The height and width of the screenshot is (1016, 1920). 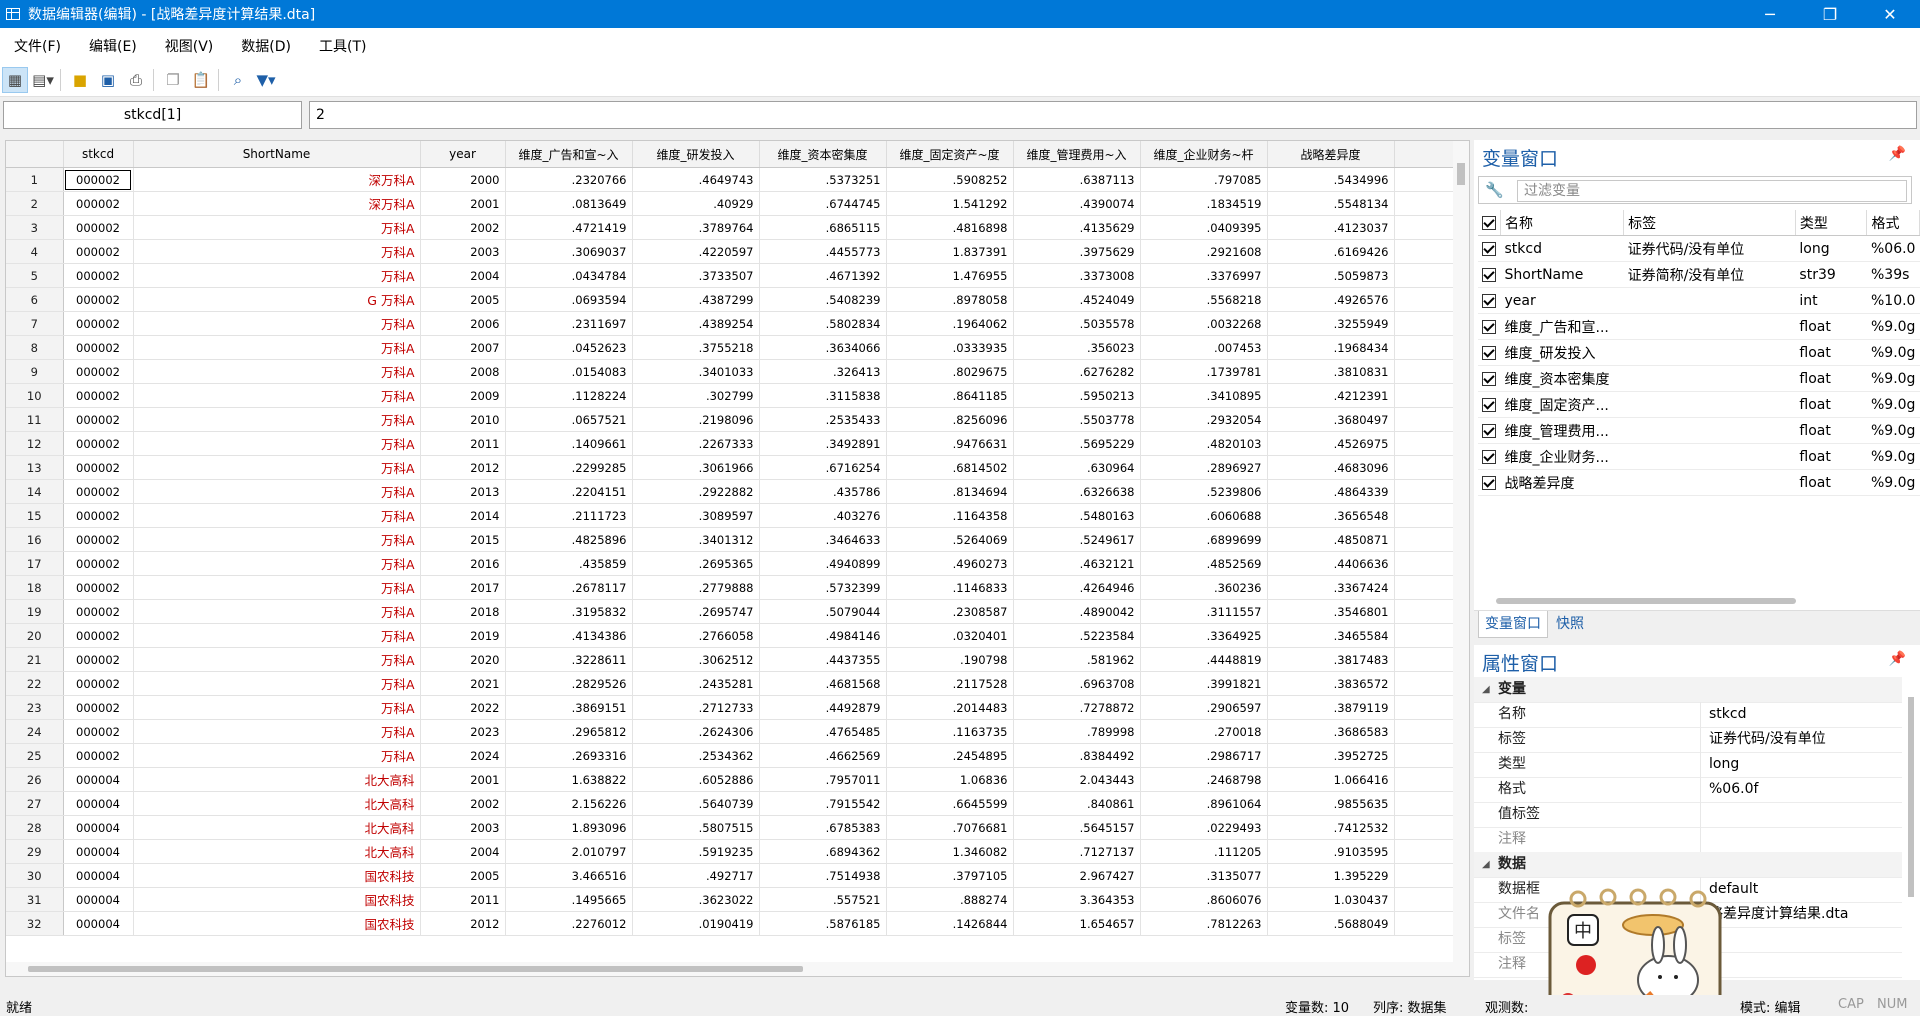 I want to click on table-cell: .4683096, so click(x=1331, y=467).